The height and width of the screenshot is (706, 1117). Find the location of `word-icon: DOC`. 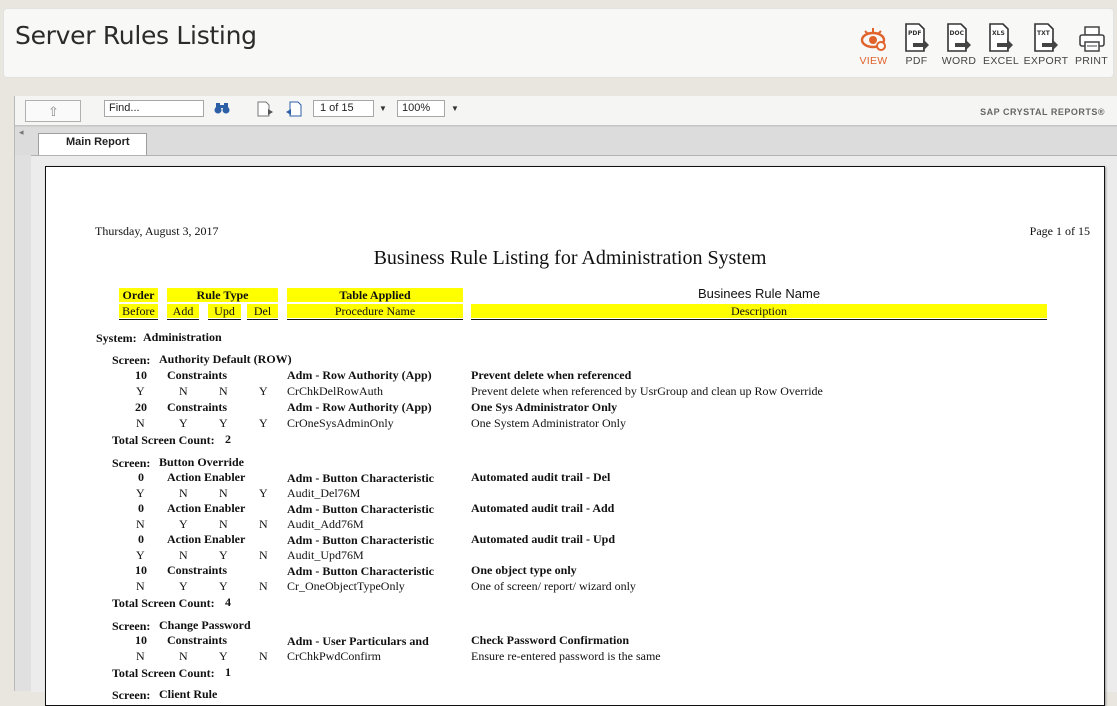

word-icon: DOC is located at coordinates (959, 37).